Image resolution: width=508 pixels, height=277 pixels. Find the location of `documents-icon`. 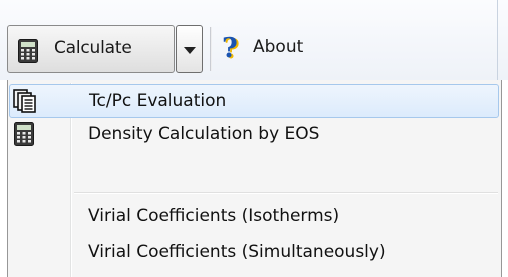

documents-icon is located at coordinates (25, 103).